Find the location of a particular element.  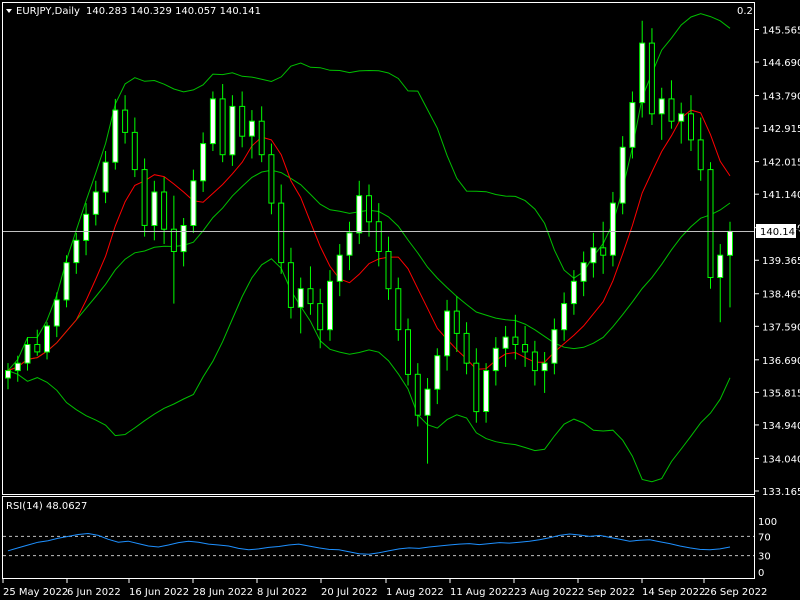

time-tick-label: 23 Aug 2022 is located at coordinates (546, 592).